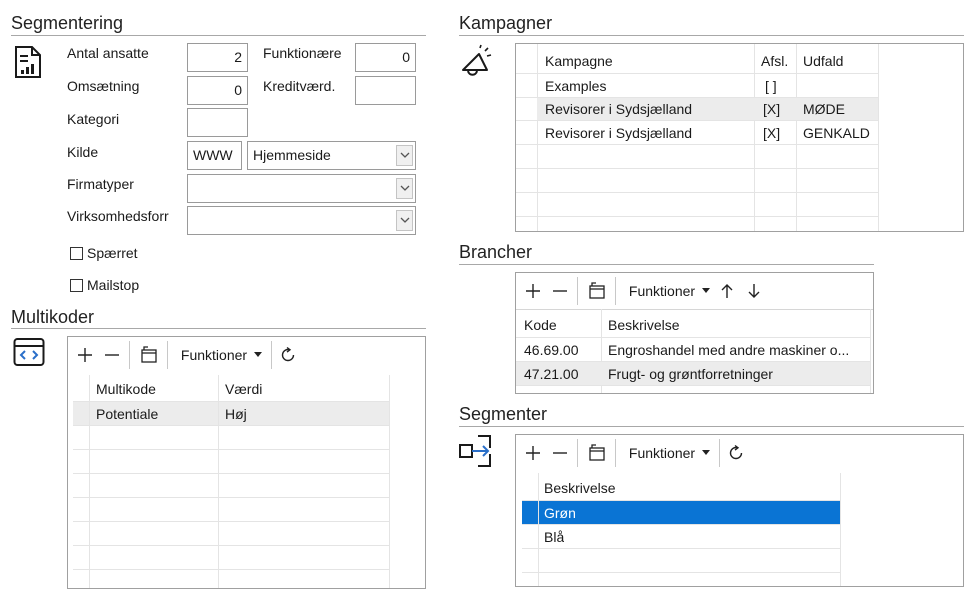 The image size is (975, 599). Describe the element at coordinates (738, 374) in the screenshot. I see `table-row-beskrivelse: Frugt- og grøntforretninger` at that location.